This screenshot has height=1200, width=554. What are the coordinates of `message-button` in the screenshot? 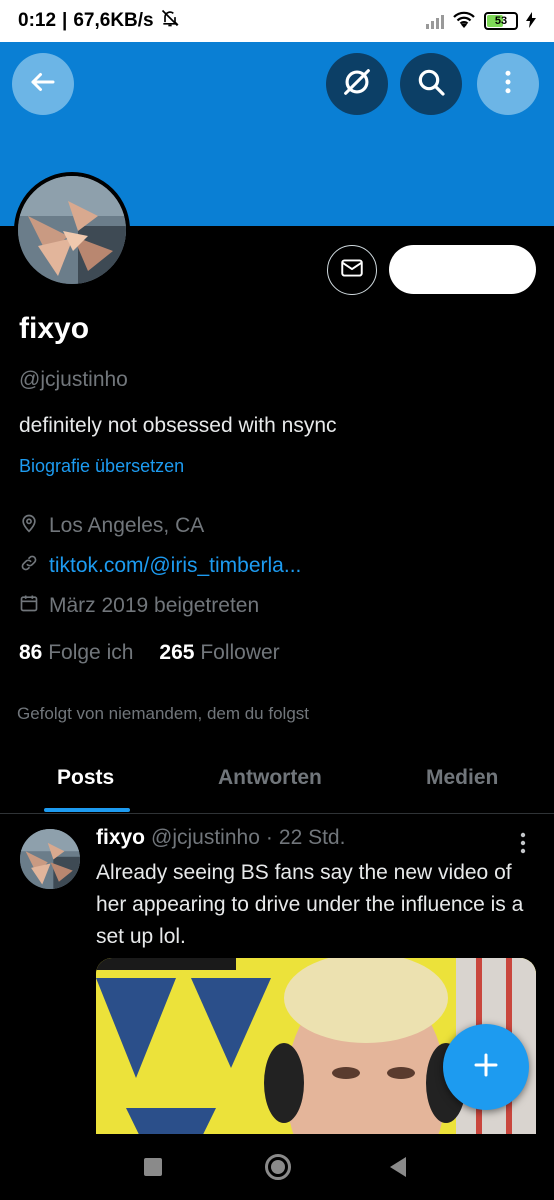 It's located at (352, 270).